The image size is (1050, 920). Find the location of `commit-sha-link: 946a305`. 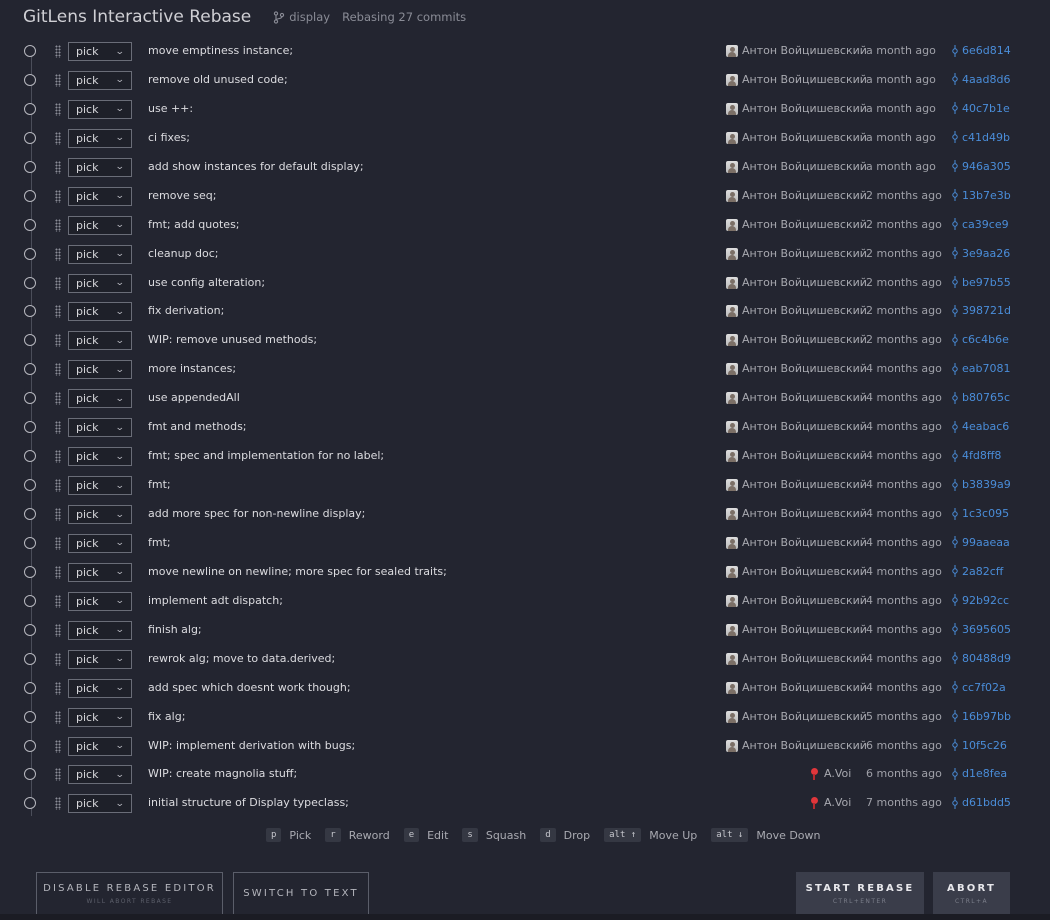

commit-sha-link: 946a305 is located at coordinates (981, 166).